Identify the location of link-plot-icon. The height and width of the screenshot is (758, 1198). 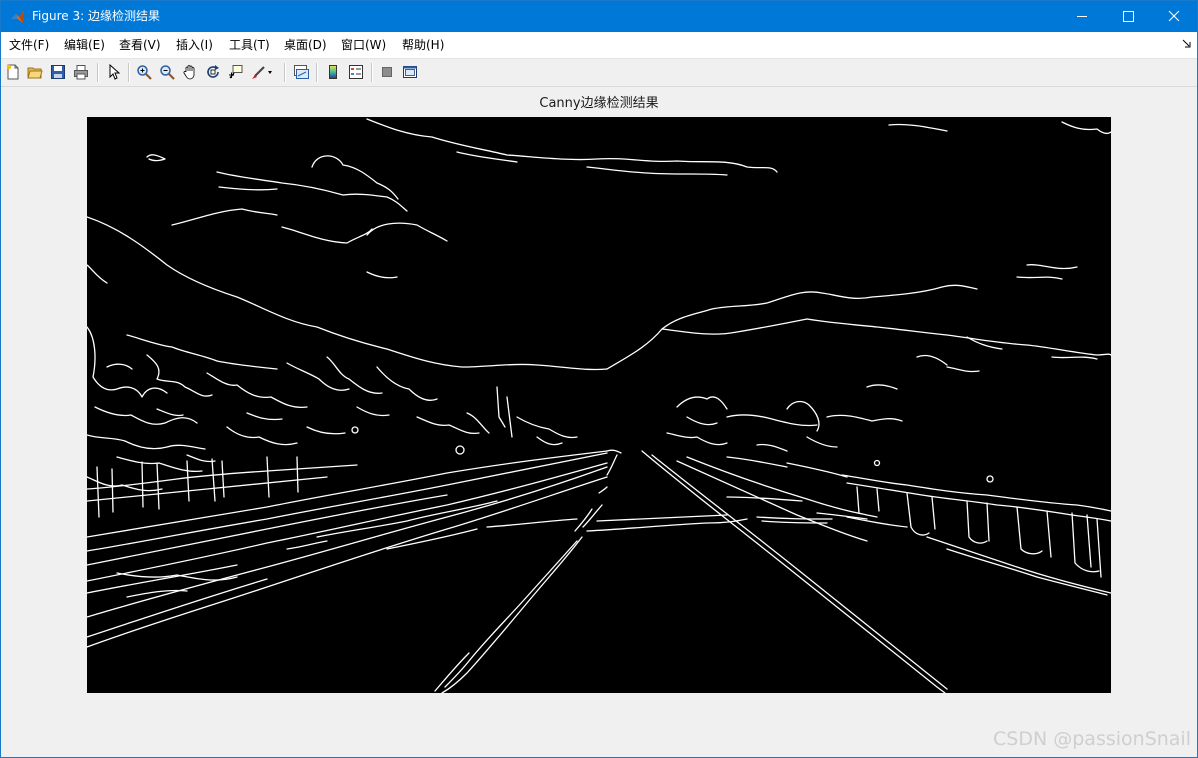
(301, 72).